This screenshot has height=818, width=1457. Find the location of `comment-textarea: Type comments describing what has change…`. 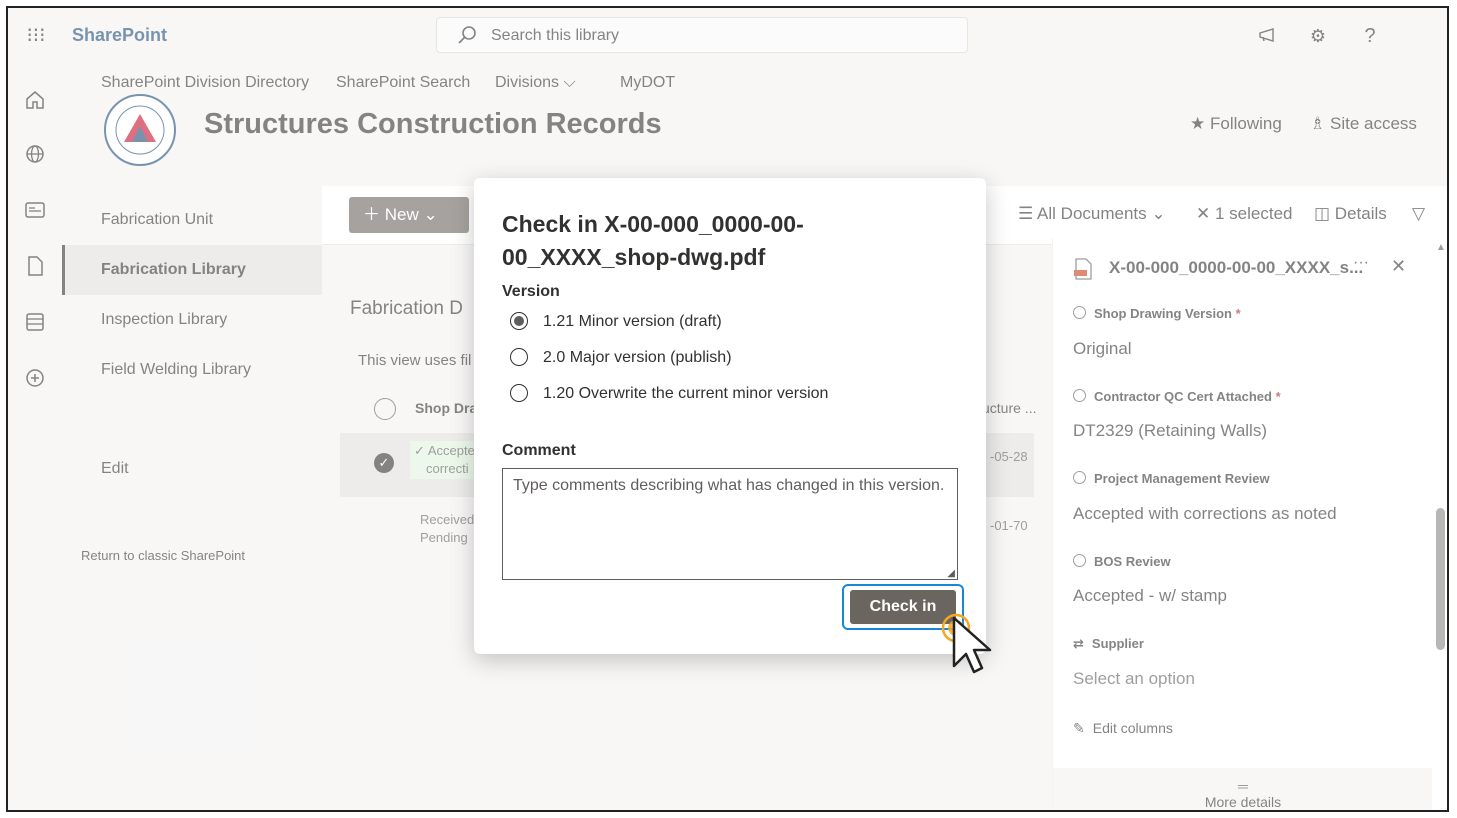

comment-textarea: Type comments describing what has change… is located at coordinates (730, 524).